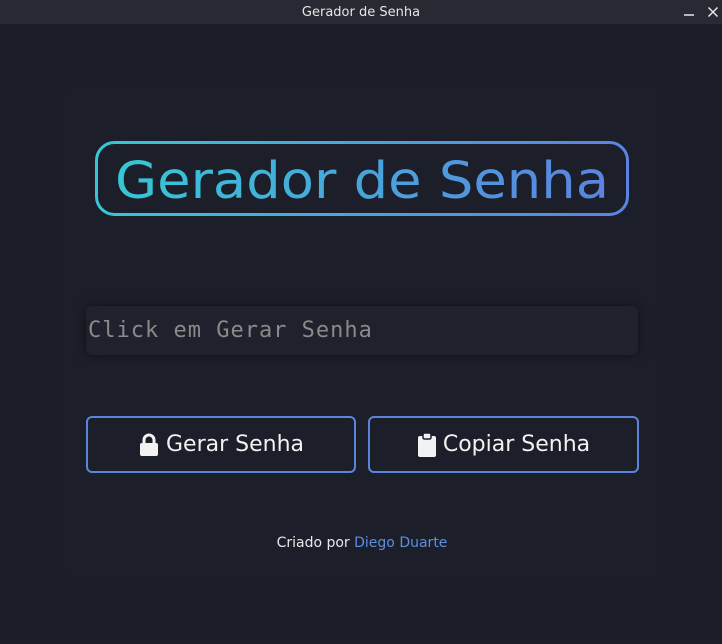 This screenshot has height=644, width=722. Describe the element at coordinates (427, 444) in the screenshot. I see `clipboard-icon` at that location.